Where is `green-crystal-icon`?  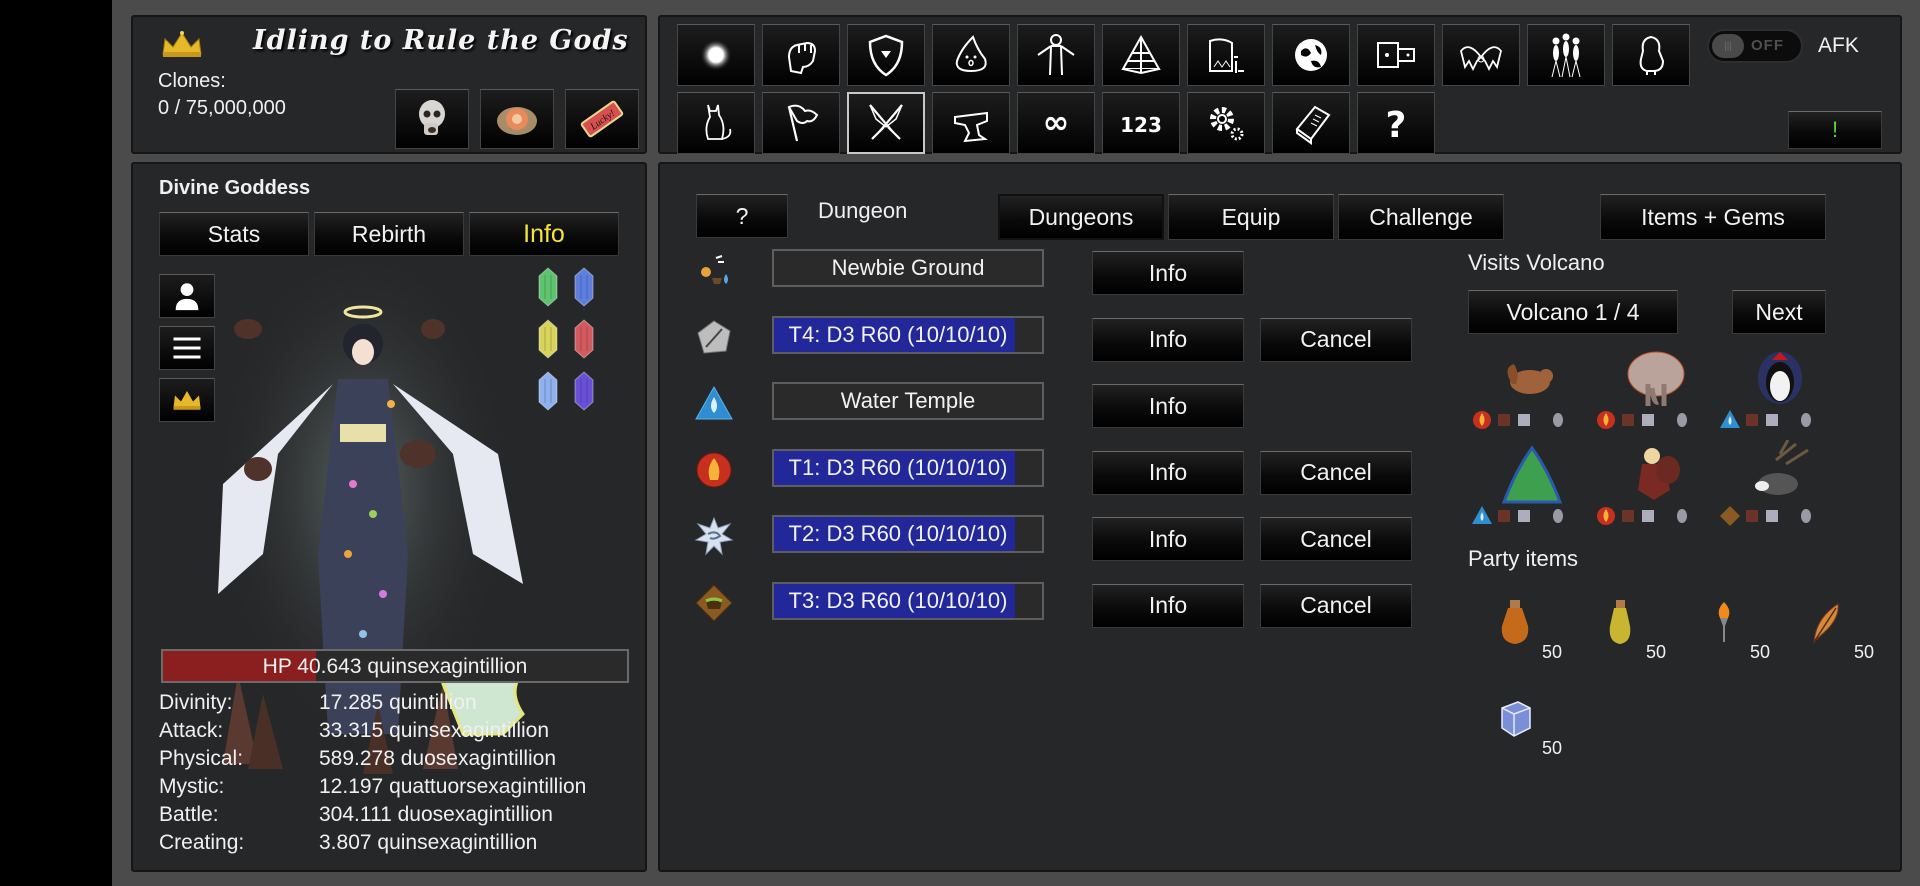 green-crystal-icon is located at coordinates (548, 287).